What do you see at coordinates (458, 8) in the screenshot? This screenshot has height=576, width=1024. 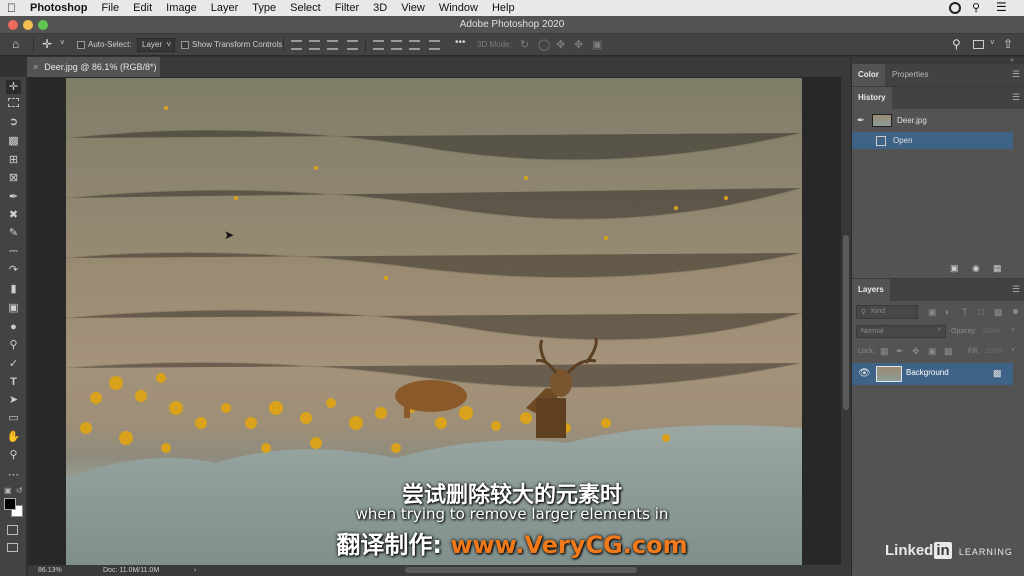 I see `menu-window: Window` at bounding box center [458, 8].